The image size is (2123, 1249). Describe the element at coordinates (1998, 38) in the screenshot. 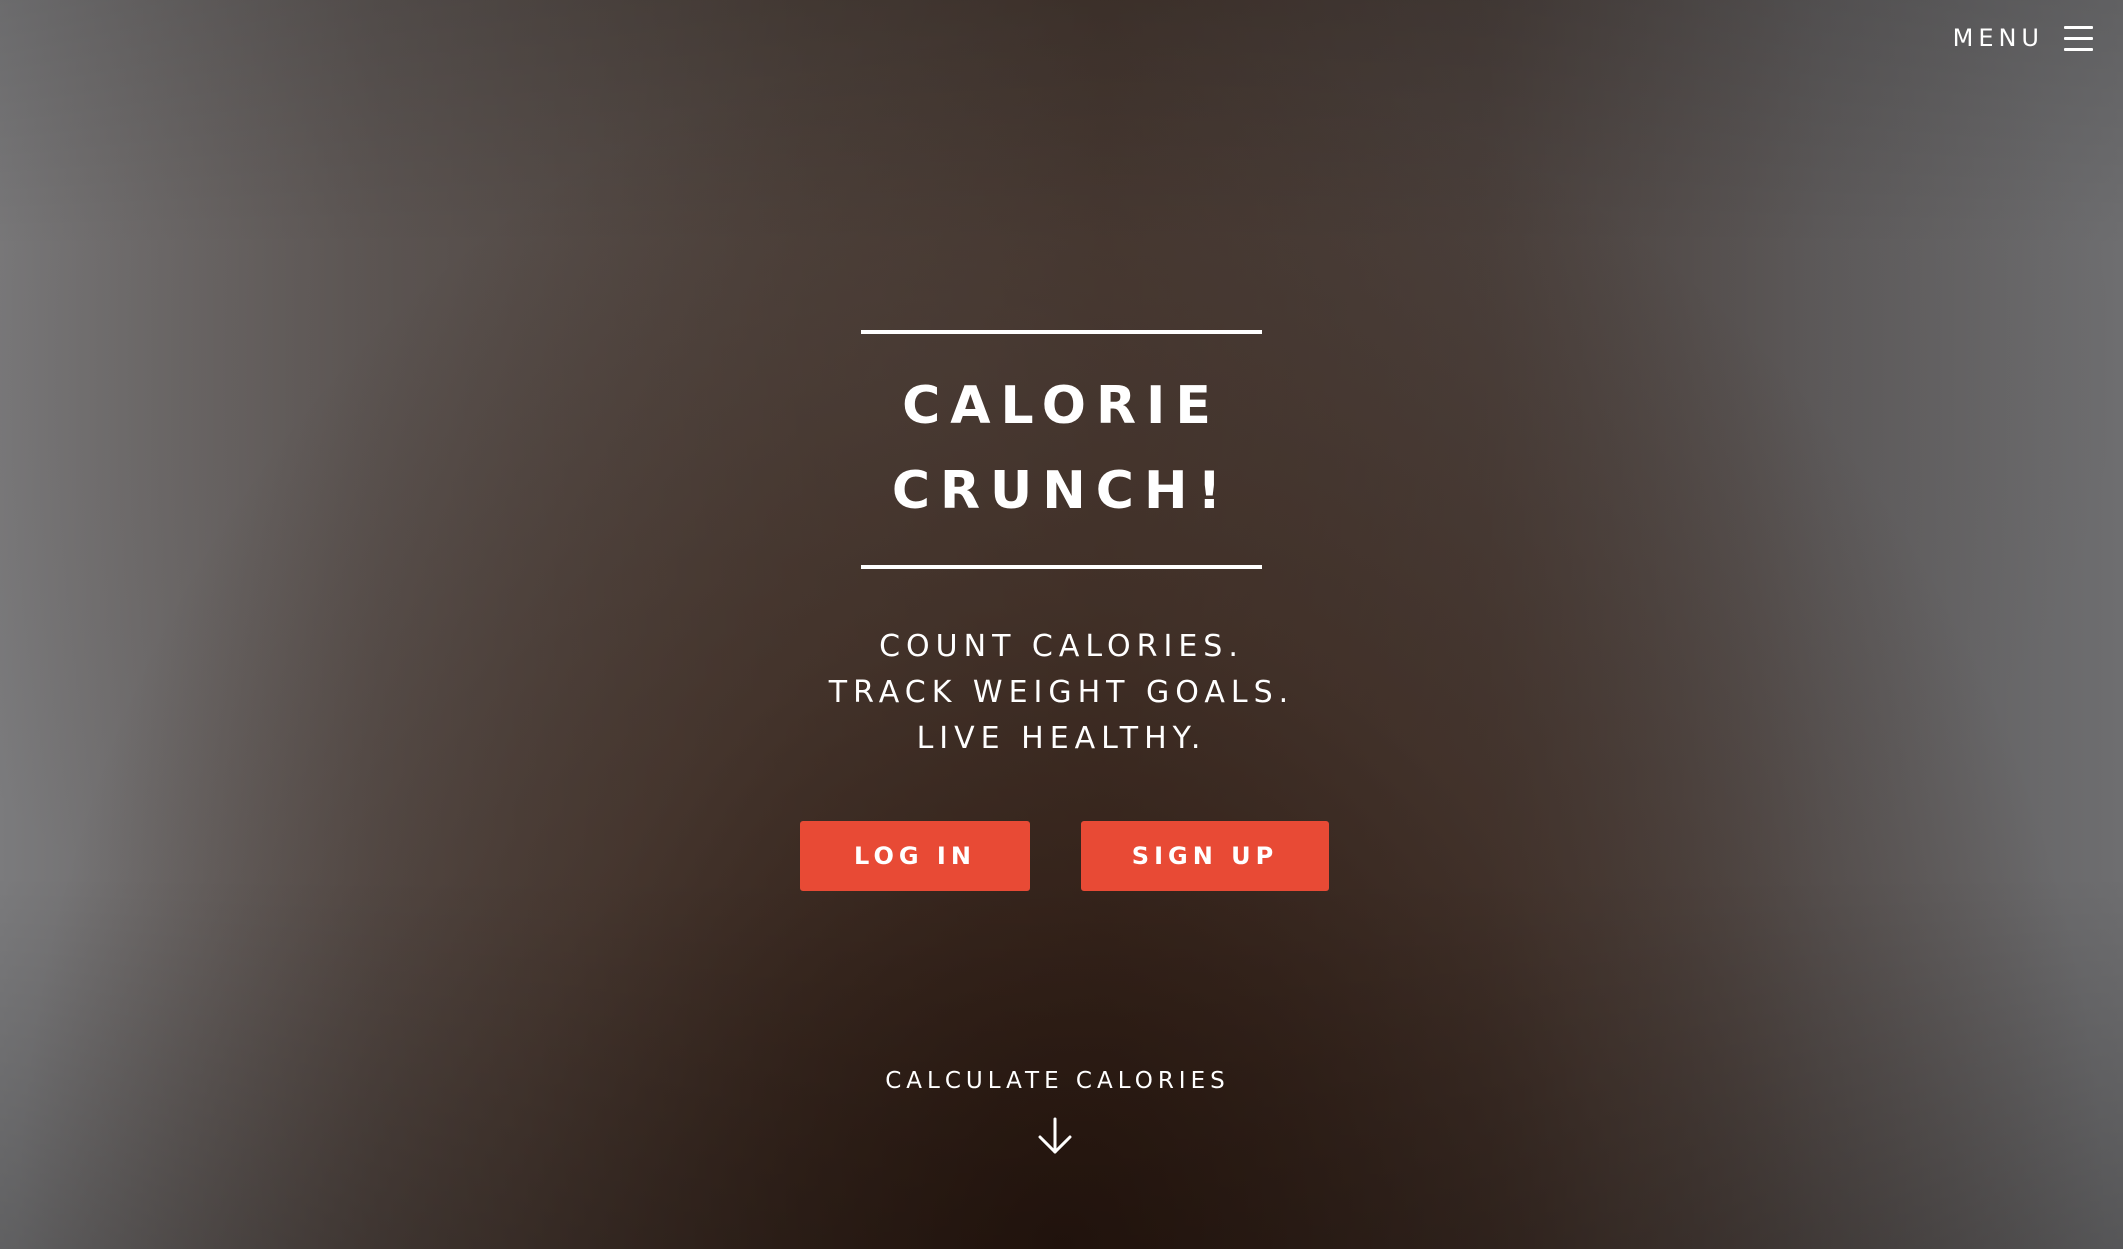

I see `menu-label: MENU` at that location.